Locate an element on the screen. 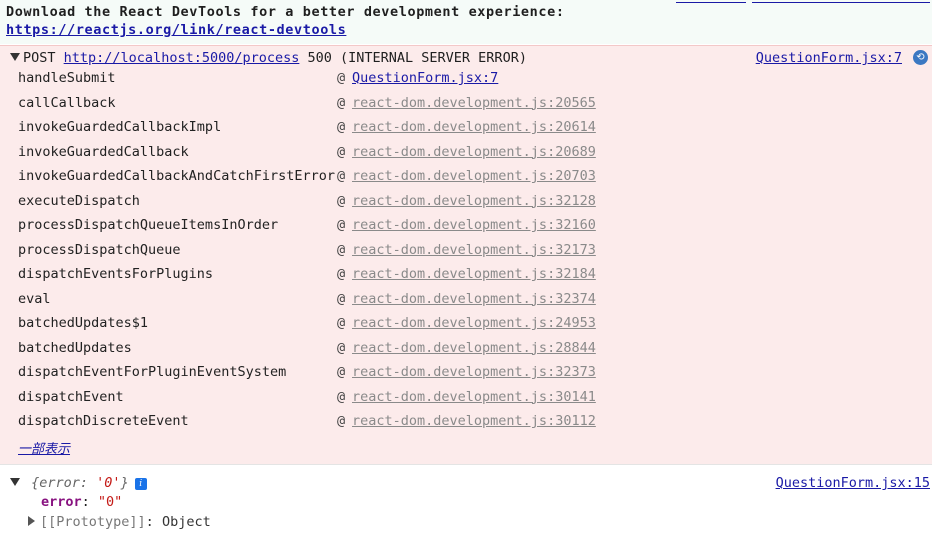 This screenshot has height=538, width=932. stack-frame-location-link: react-dom.development.js:32374 is located at coordinates (474, 299).